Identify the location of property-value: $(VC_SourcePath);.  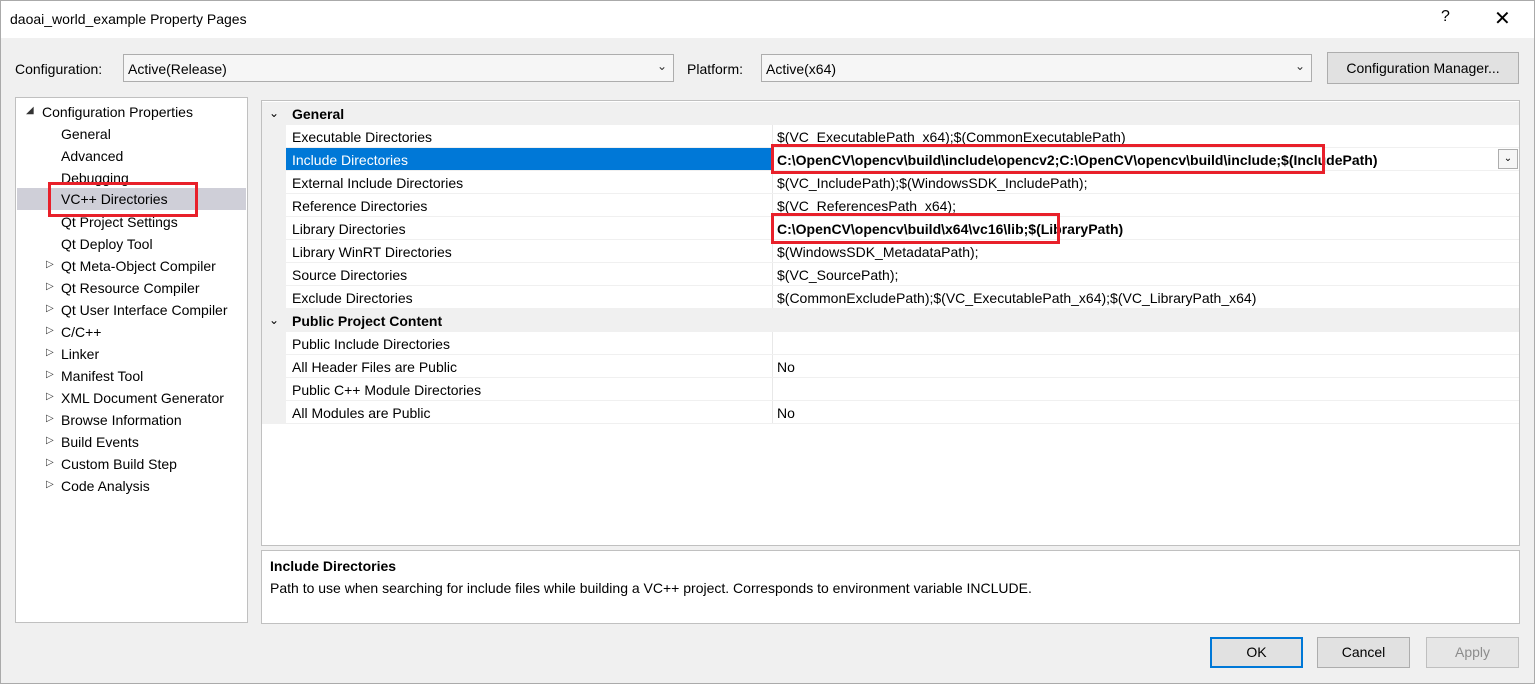
(838, 275).